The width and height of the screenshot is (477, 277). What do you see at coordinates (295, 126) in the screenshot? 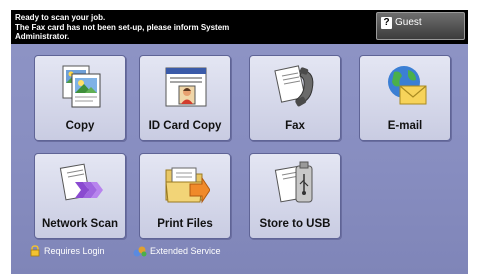
I see `fax-label: Fax` at bounding box center [295, 126].